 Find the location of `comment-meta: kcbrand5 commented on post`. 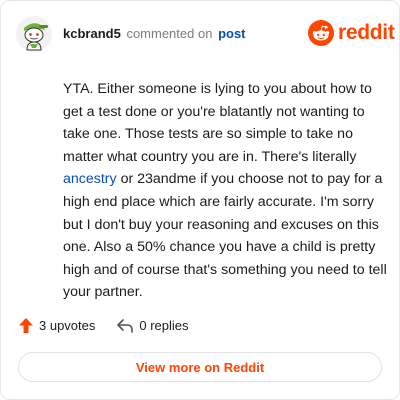

comment-meta: kcbrand5 commented on post is located at coordinates (154, 34).